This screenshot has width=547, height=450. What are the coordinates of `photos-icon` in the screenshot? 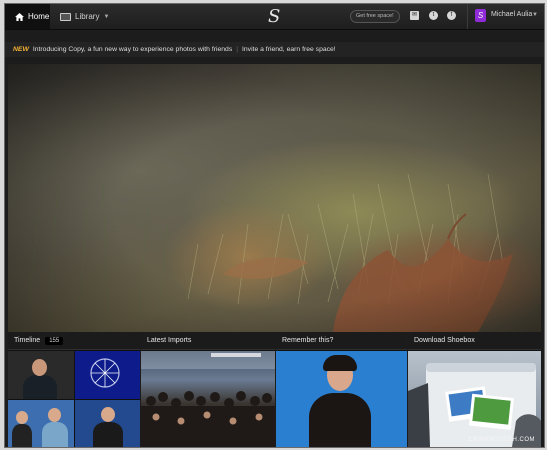 It's located at (65, 16).